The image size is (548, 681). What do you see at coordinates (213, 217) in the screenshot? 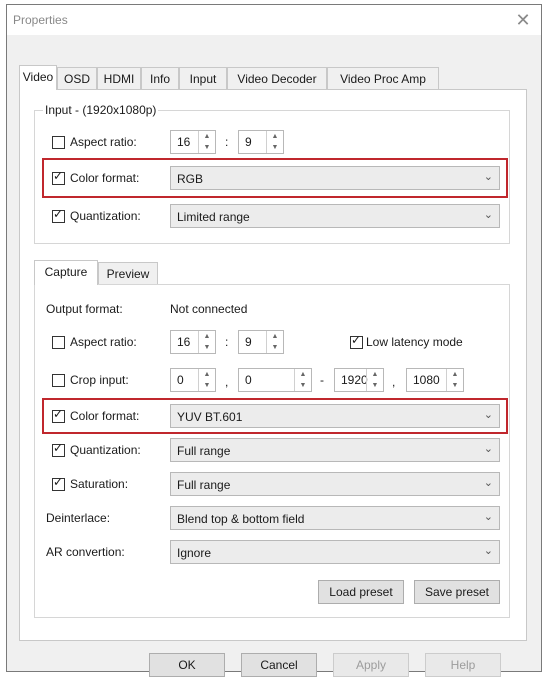
I see `input-quantization-value: Limited range` at bounding box center [213, 217].